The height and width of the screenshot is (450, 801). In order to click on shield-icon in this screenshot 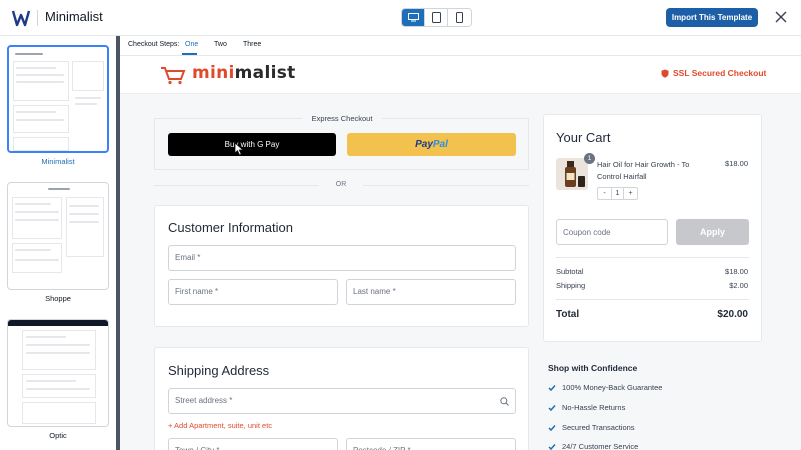, I will do `click(665, 73)`.